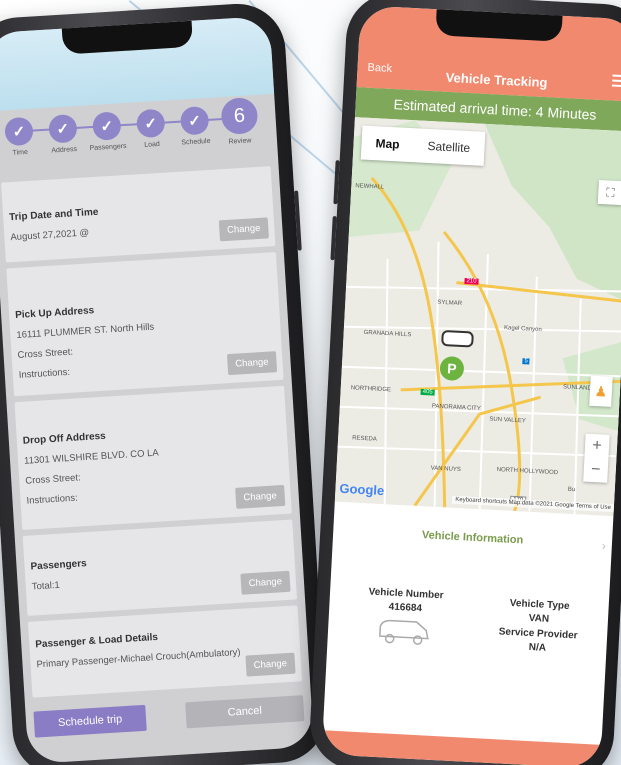 The image size is (621, 765). Describe the element at coordinates (450, 303) in the screenshot. I see `map-label: SYLMAR` at that location.